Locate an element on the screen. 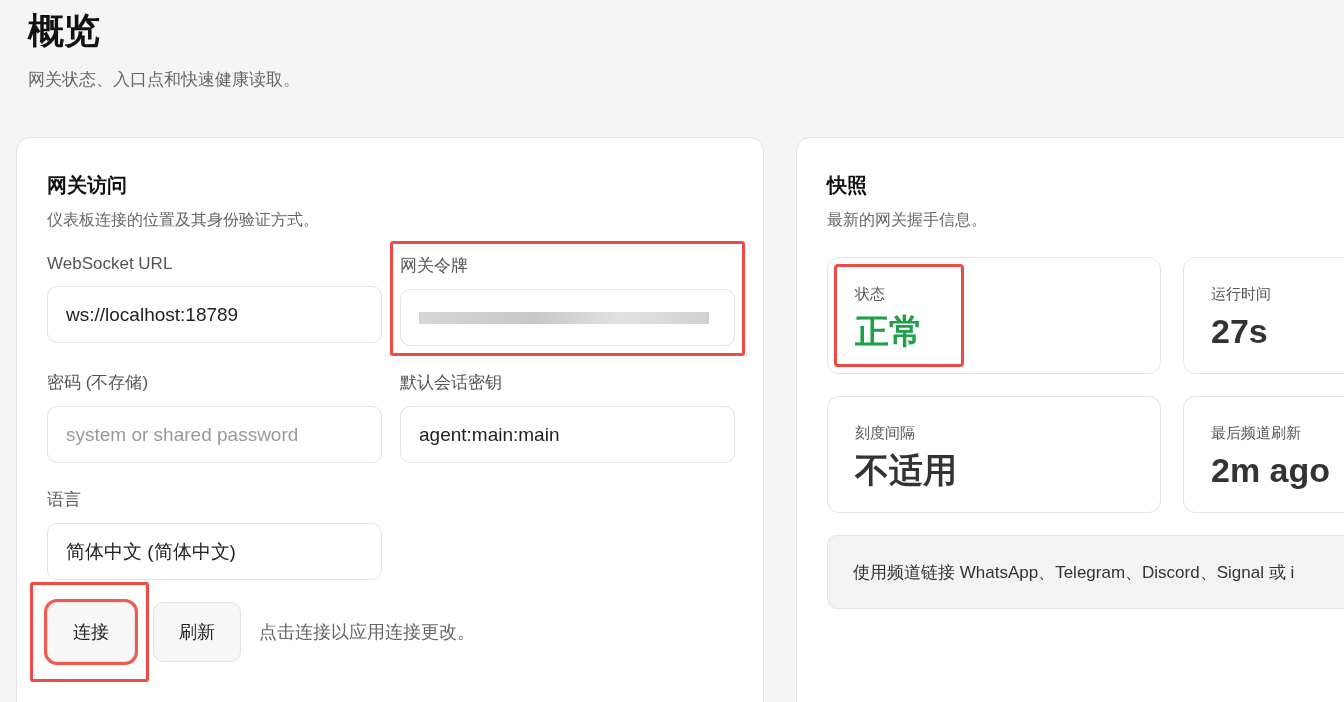 Image resolution: width=1344 pixels, height=702 pixels. card-title: 快照 is located at coordinates (847, 185).